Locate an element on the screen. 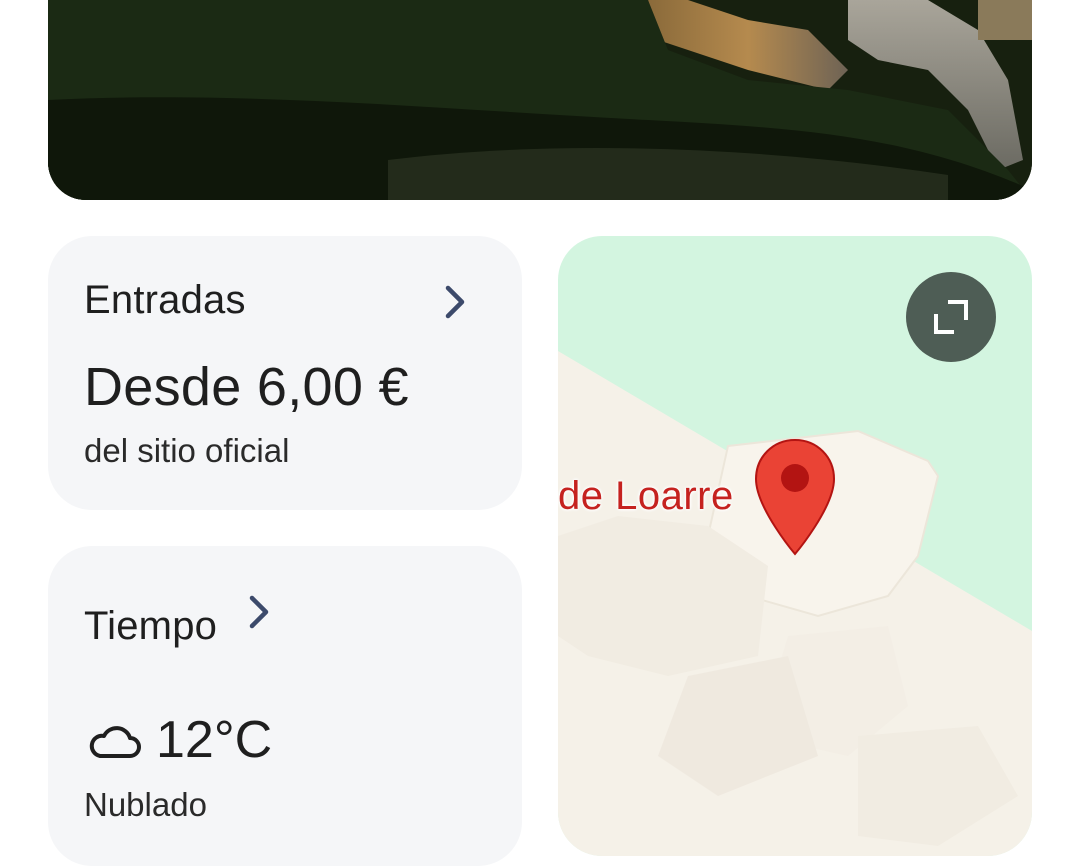  tickets-title: Entradas is located at coordinates (165, 300).